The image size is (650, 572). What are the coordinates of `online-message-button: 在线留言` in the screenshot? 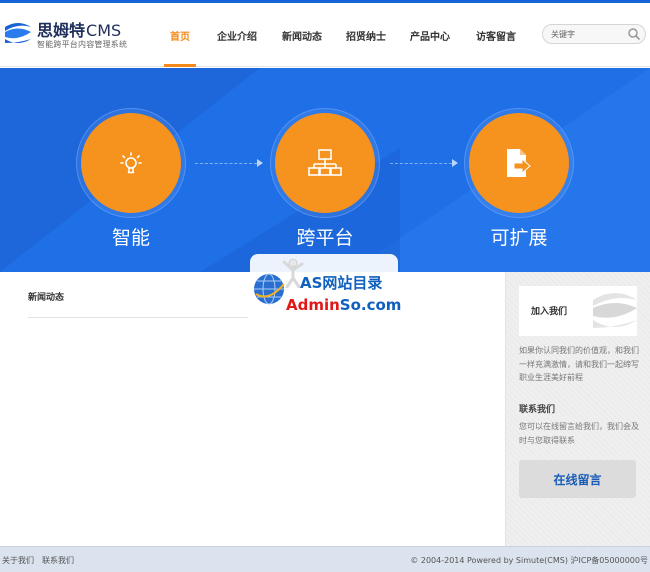 It's located at (577, 479).